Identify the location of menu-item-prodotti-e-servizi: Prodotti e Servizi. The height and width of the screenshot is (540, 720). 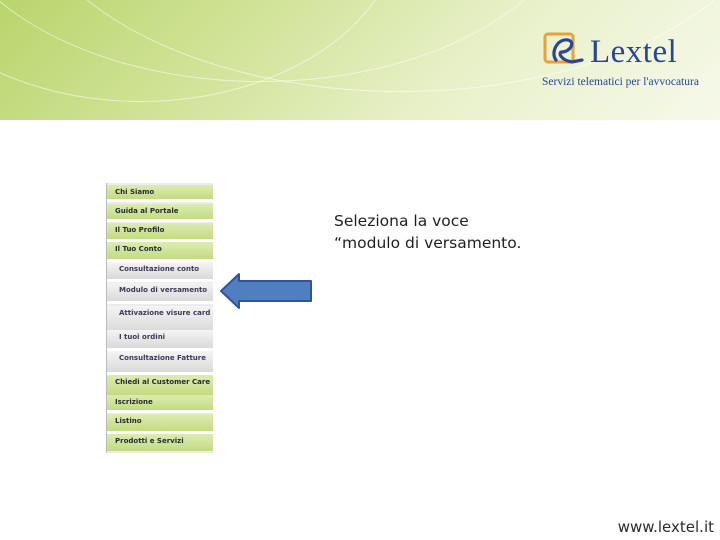
(160, 442).